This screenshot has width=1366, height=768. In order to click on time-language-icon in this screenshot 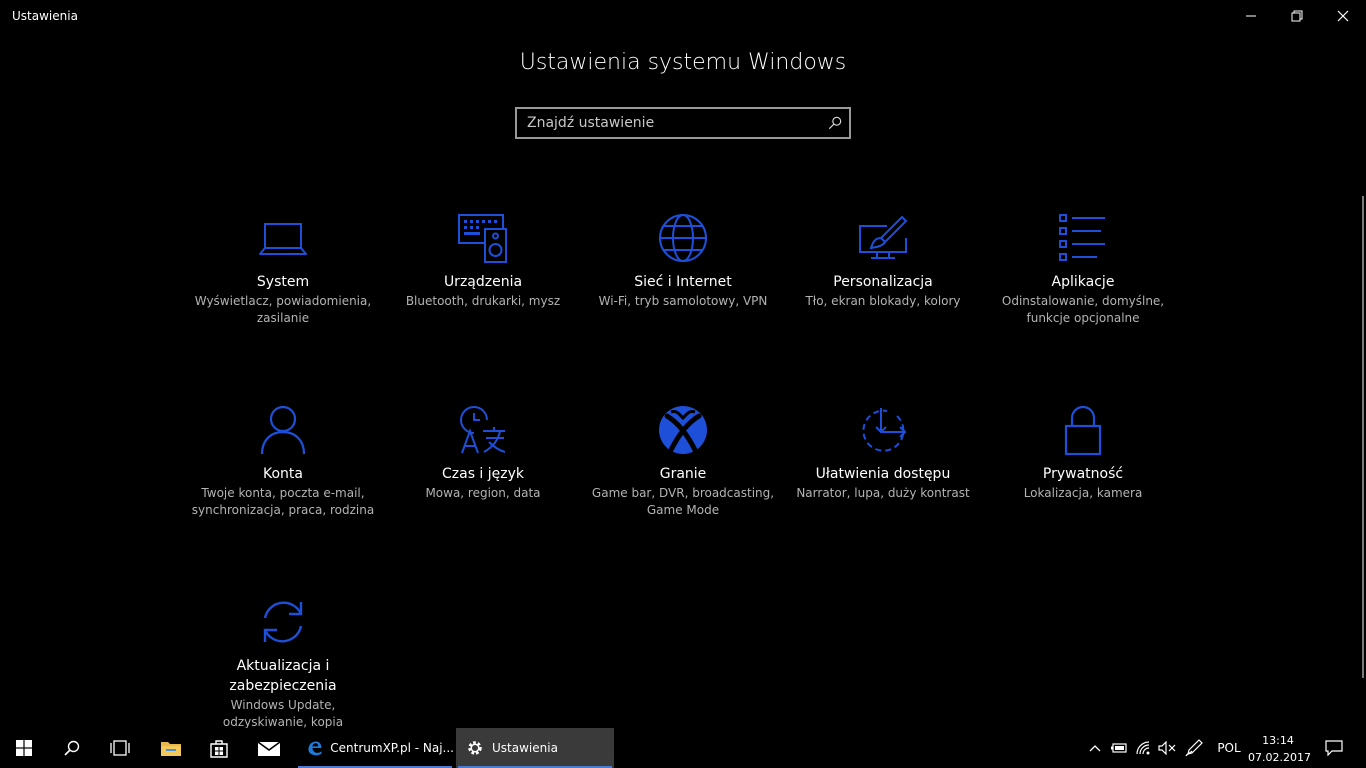, I will do `click(483, 427)`.